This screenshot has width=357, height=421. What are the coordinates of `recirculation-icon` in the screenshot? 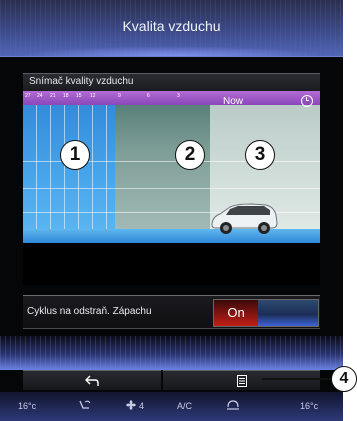 It's located at (233, 405).